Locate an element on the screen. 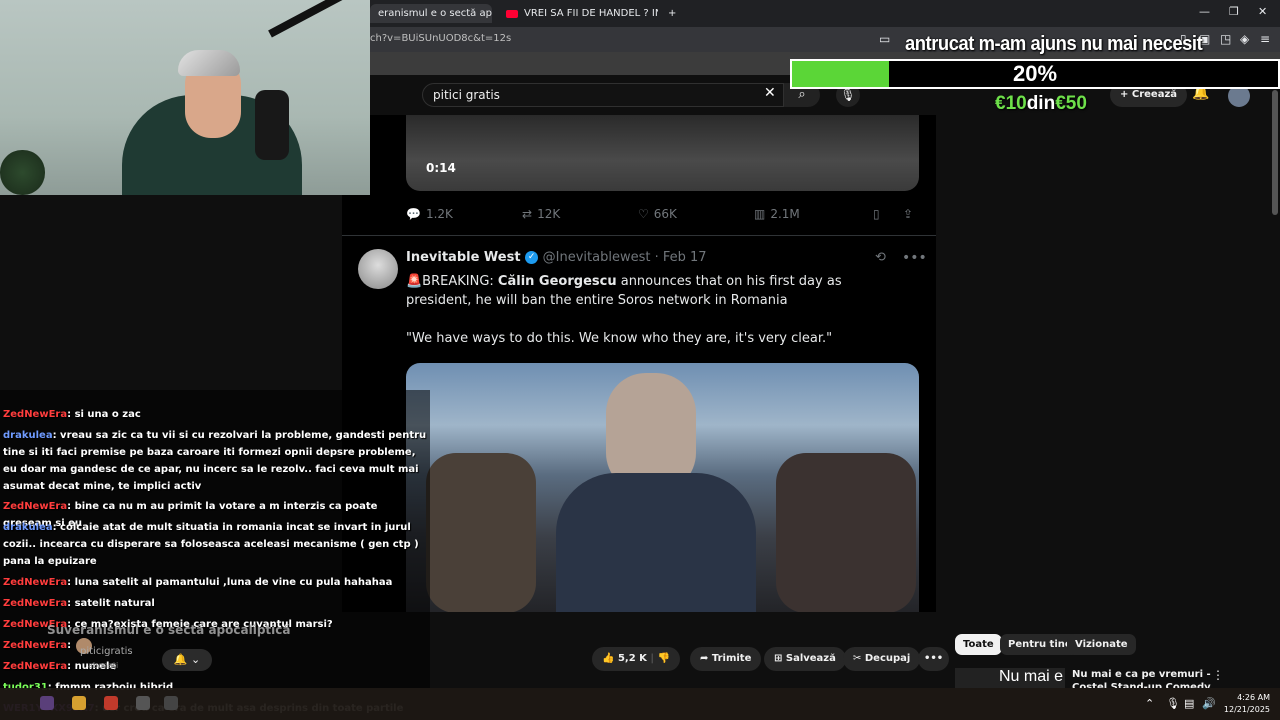 The image size is (1280, 720). restore-icon: ❐ is located at coordinates (1234, 11).